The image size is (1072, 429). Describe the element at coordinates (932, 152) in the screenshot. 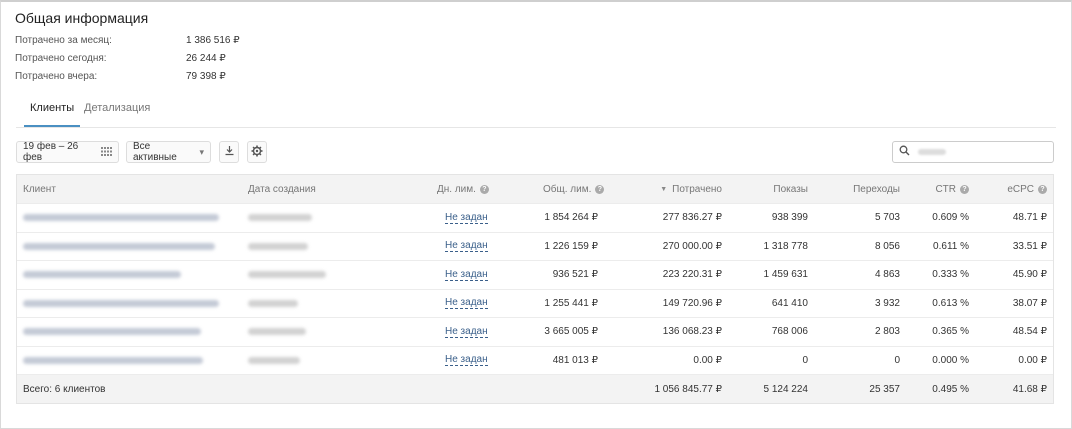

I see `search-value-redacted` at that location.